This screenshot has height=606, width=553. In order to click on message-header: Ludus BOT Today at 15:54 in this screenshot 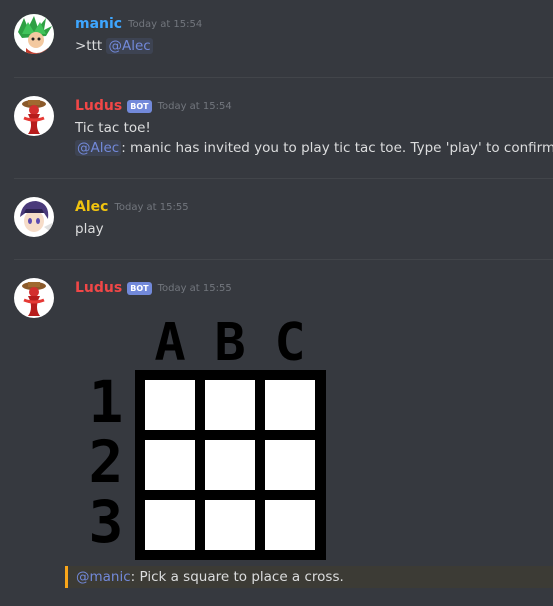, I will do `click(153, 106)`.